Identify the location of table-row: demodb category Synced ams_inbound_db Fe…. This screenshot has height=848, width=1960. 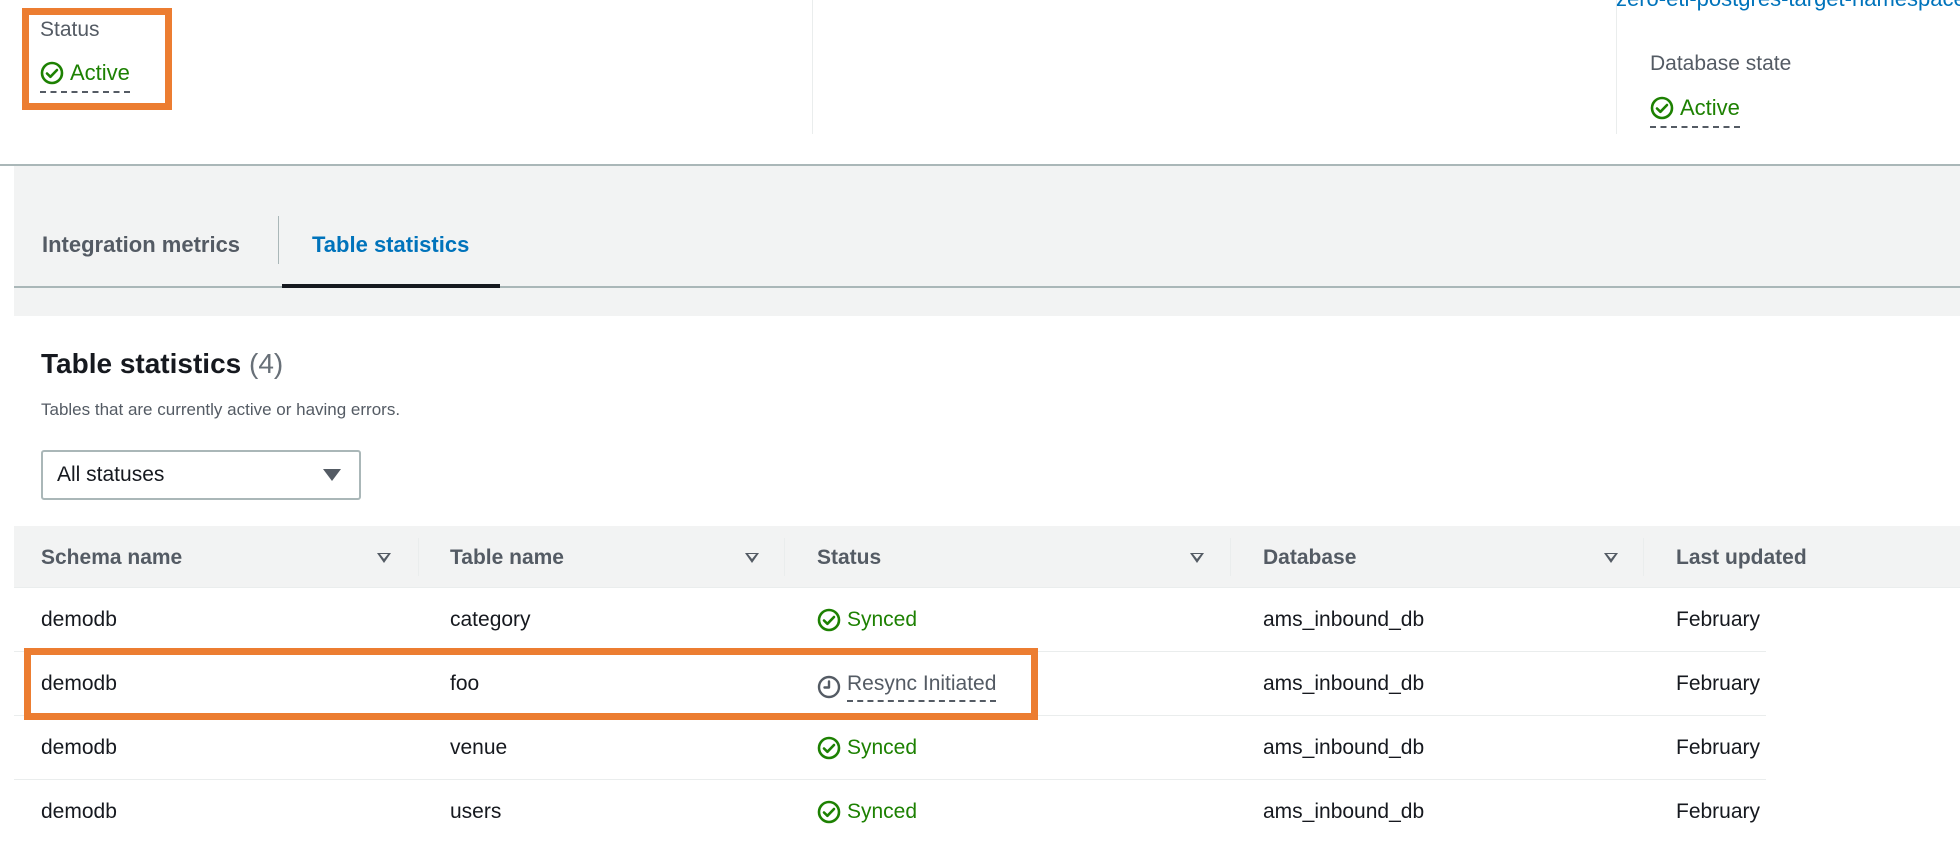
(890, 620).